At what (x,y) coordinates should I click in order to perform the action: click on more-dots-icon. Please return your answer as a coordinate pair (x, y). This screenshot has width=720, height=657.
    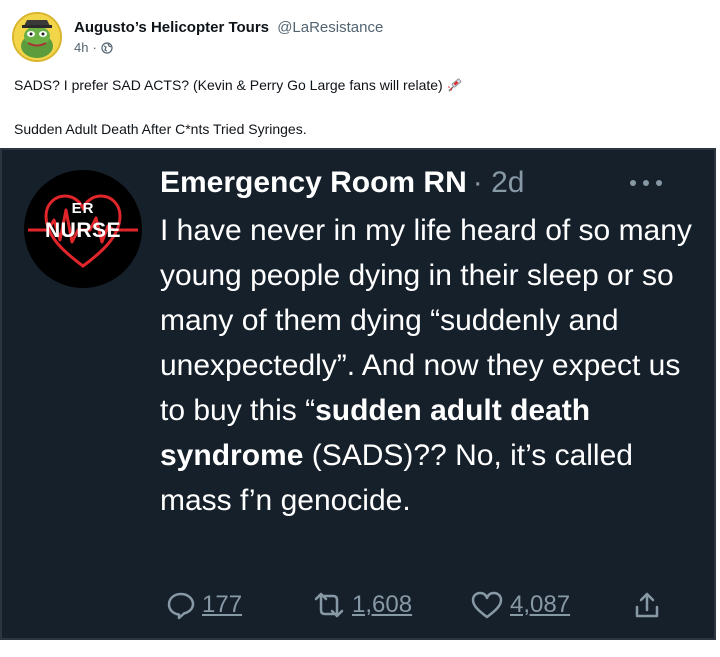
    Looking at the image, I should click on (646, 183).